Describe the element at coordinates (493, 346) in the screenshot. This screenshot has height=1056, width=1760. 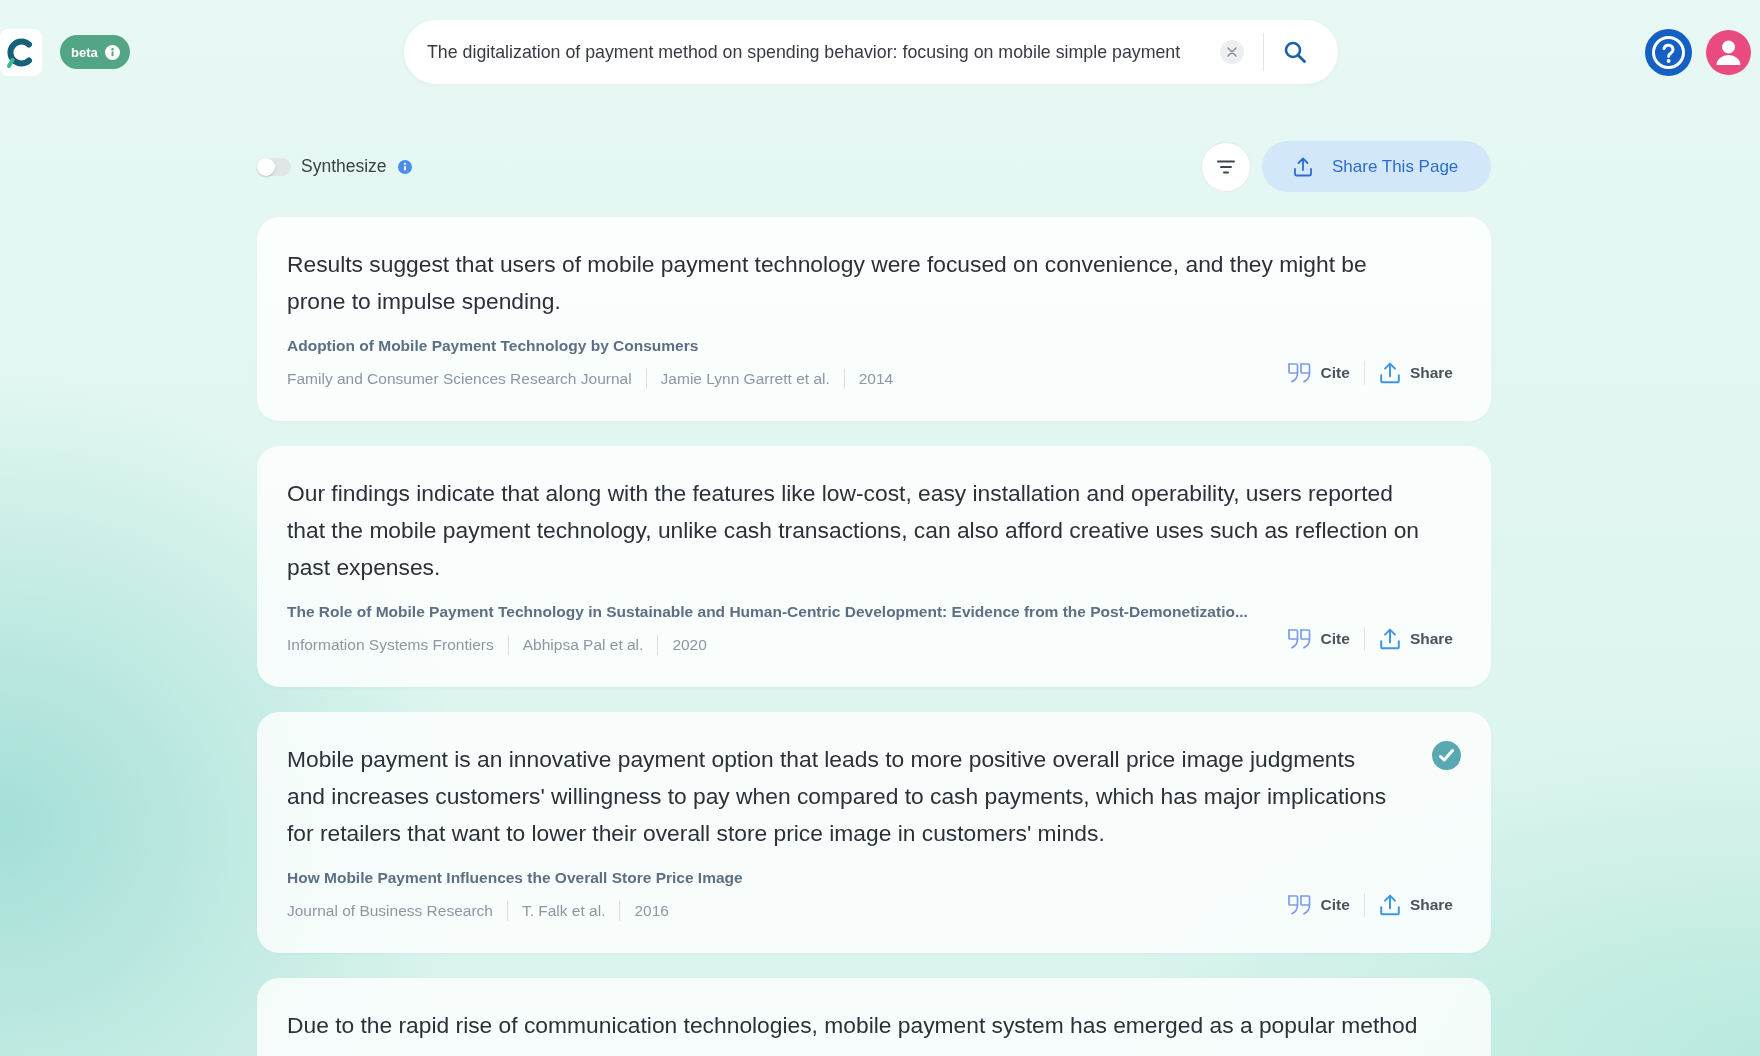
I see `paper-title-link: Adoption of Mobile Payment Technology by Consumers` at that location.